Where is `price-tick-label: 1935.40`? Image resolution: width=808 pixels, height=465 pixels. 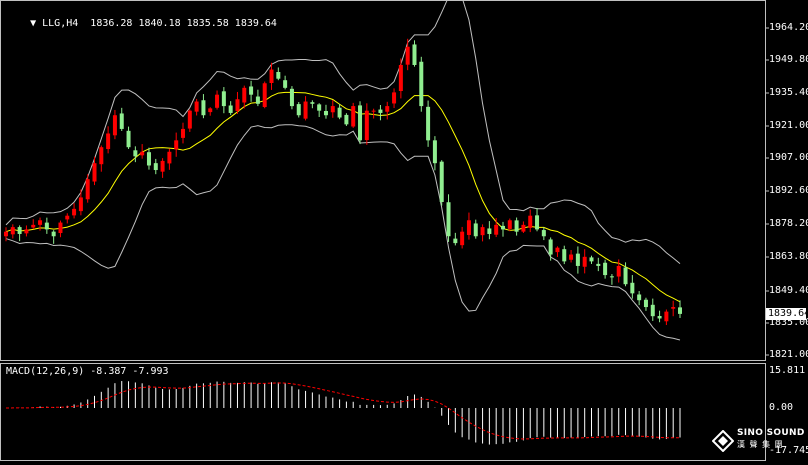
price-tick-label: 1935.40 is located at coordinates (788, 92).